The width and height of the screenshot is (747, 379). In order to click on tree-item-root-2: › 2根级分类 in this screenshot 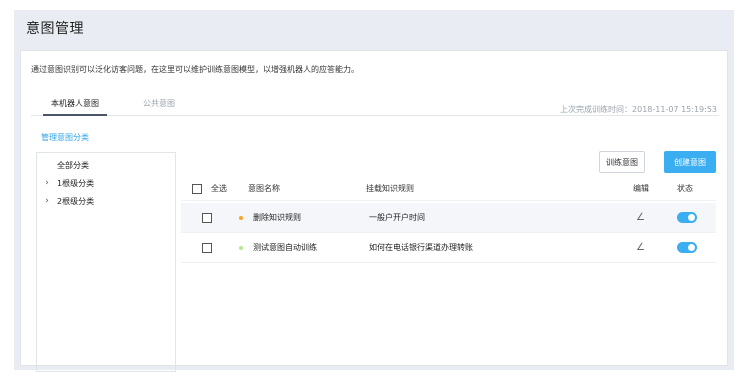, I will do `click(67, 201)`.